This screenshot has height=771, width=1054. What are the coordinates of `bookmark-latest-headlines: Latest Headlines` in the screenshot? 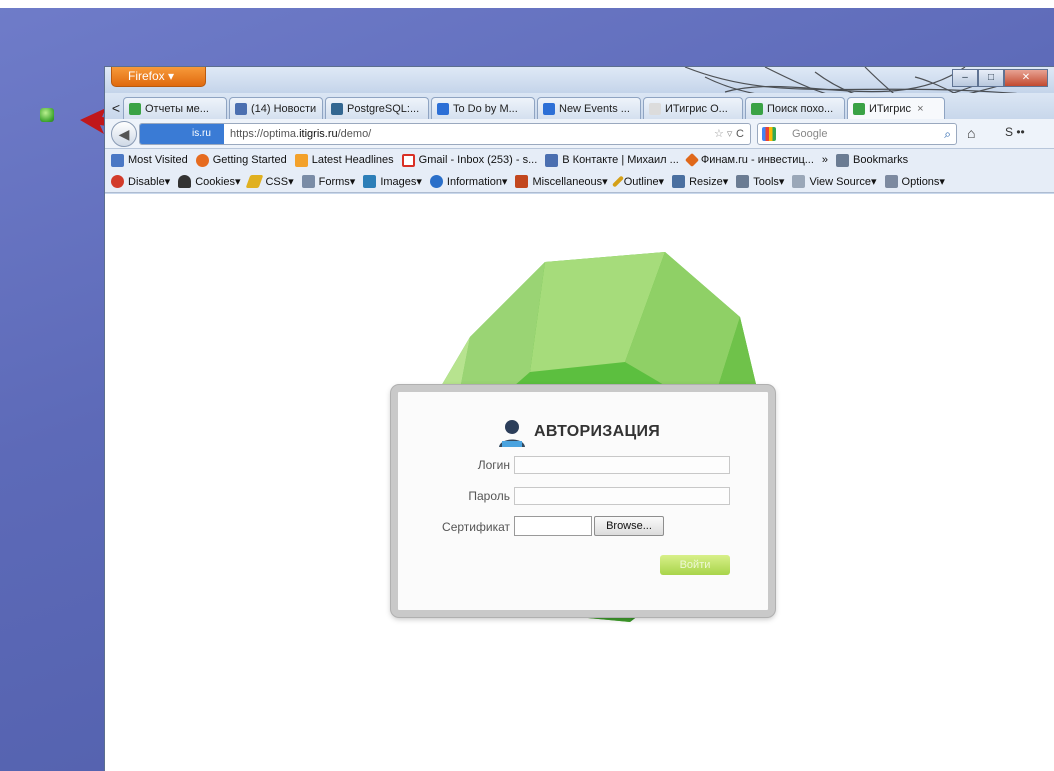 It's located at (344, 160).